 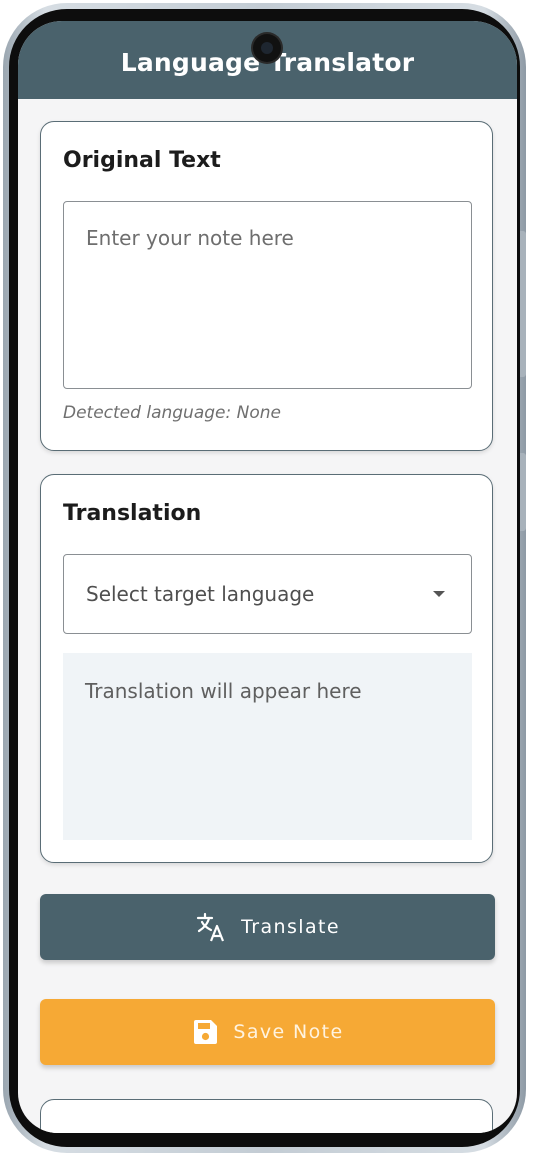 What do you see at coordinates (523, 304) in the screenshot?
I see `volume-button` at bounding box center [523, 304].